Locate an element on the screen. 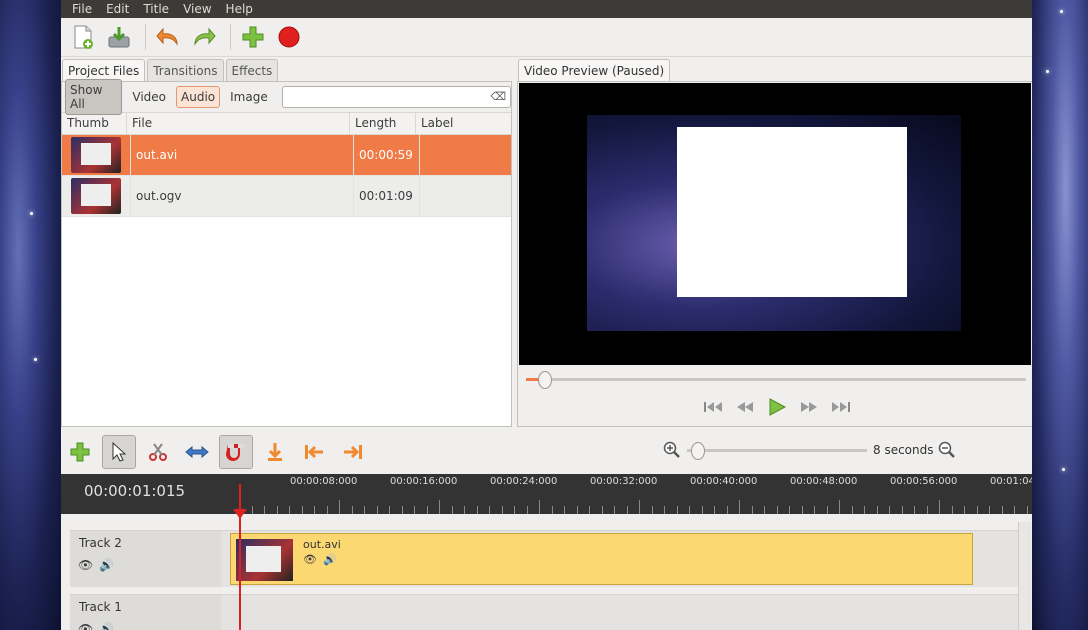 The width and height of the screenshot is (1088, 630). col-label: Label is located at coordinates (461, 123).